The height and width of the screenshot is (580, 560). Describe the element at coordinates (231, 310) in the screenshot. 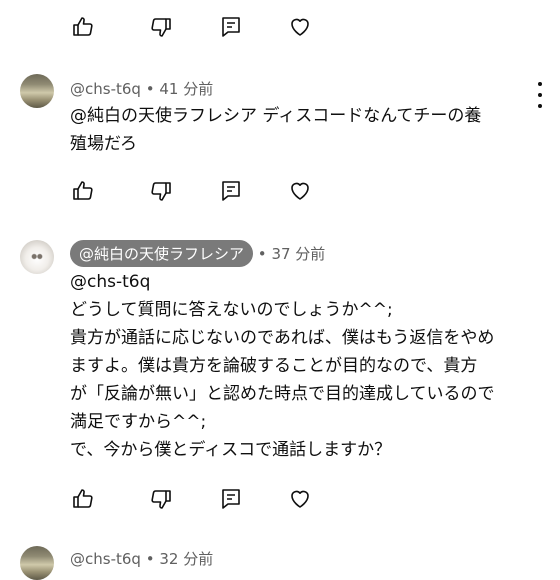

I see `comment-line: どうして質問に答えないのでしょうか^^;` at that location.